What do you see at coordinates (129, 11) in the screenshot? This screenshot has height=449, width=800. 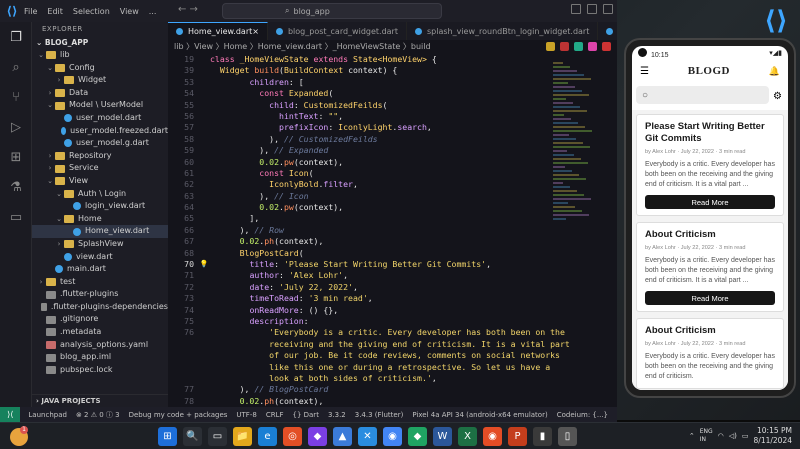 I see `menu-item-view: View` at bounding box center [129, 11].